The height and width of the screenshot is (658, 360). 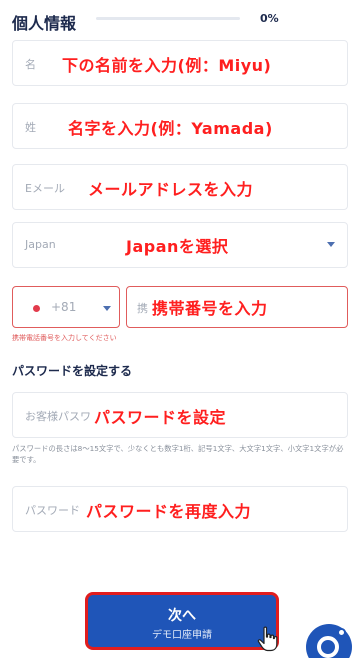 What do you see at coordinates (30, 127) in the screenshot?
I see `last-name-placeholder: 姓` at bounding box center [30, 127].